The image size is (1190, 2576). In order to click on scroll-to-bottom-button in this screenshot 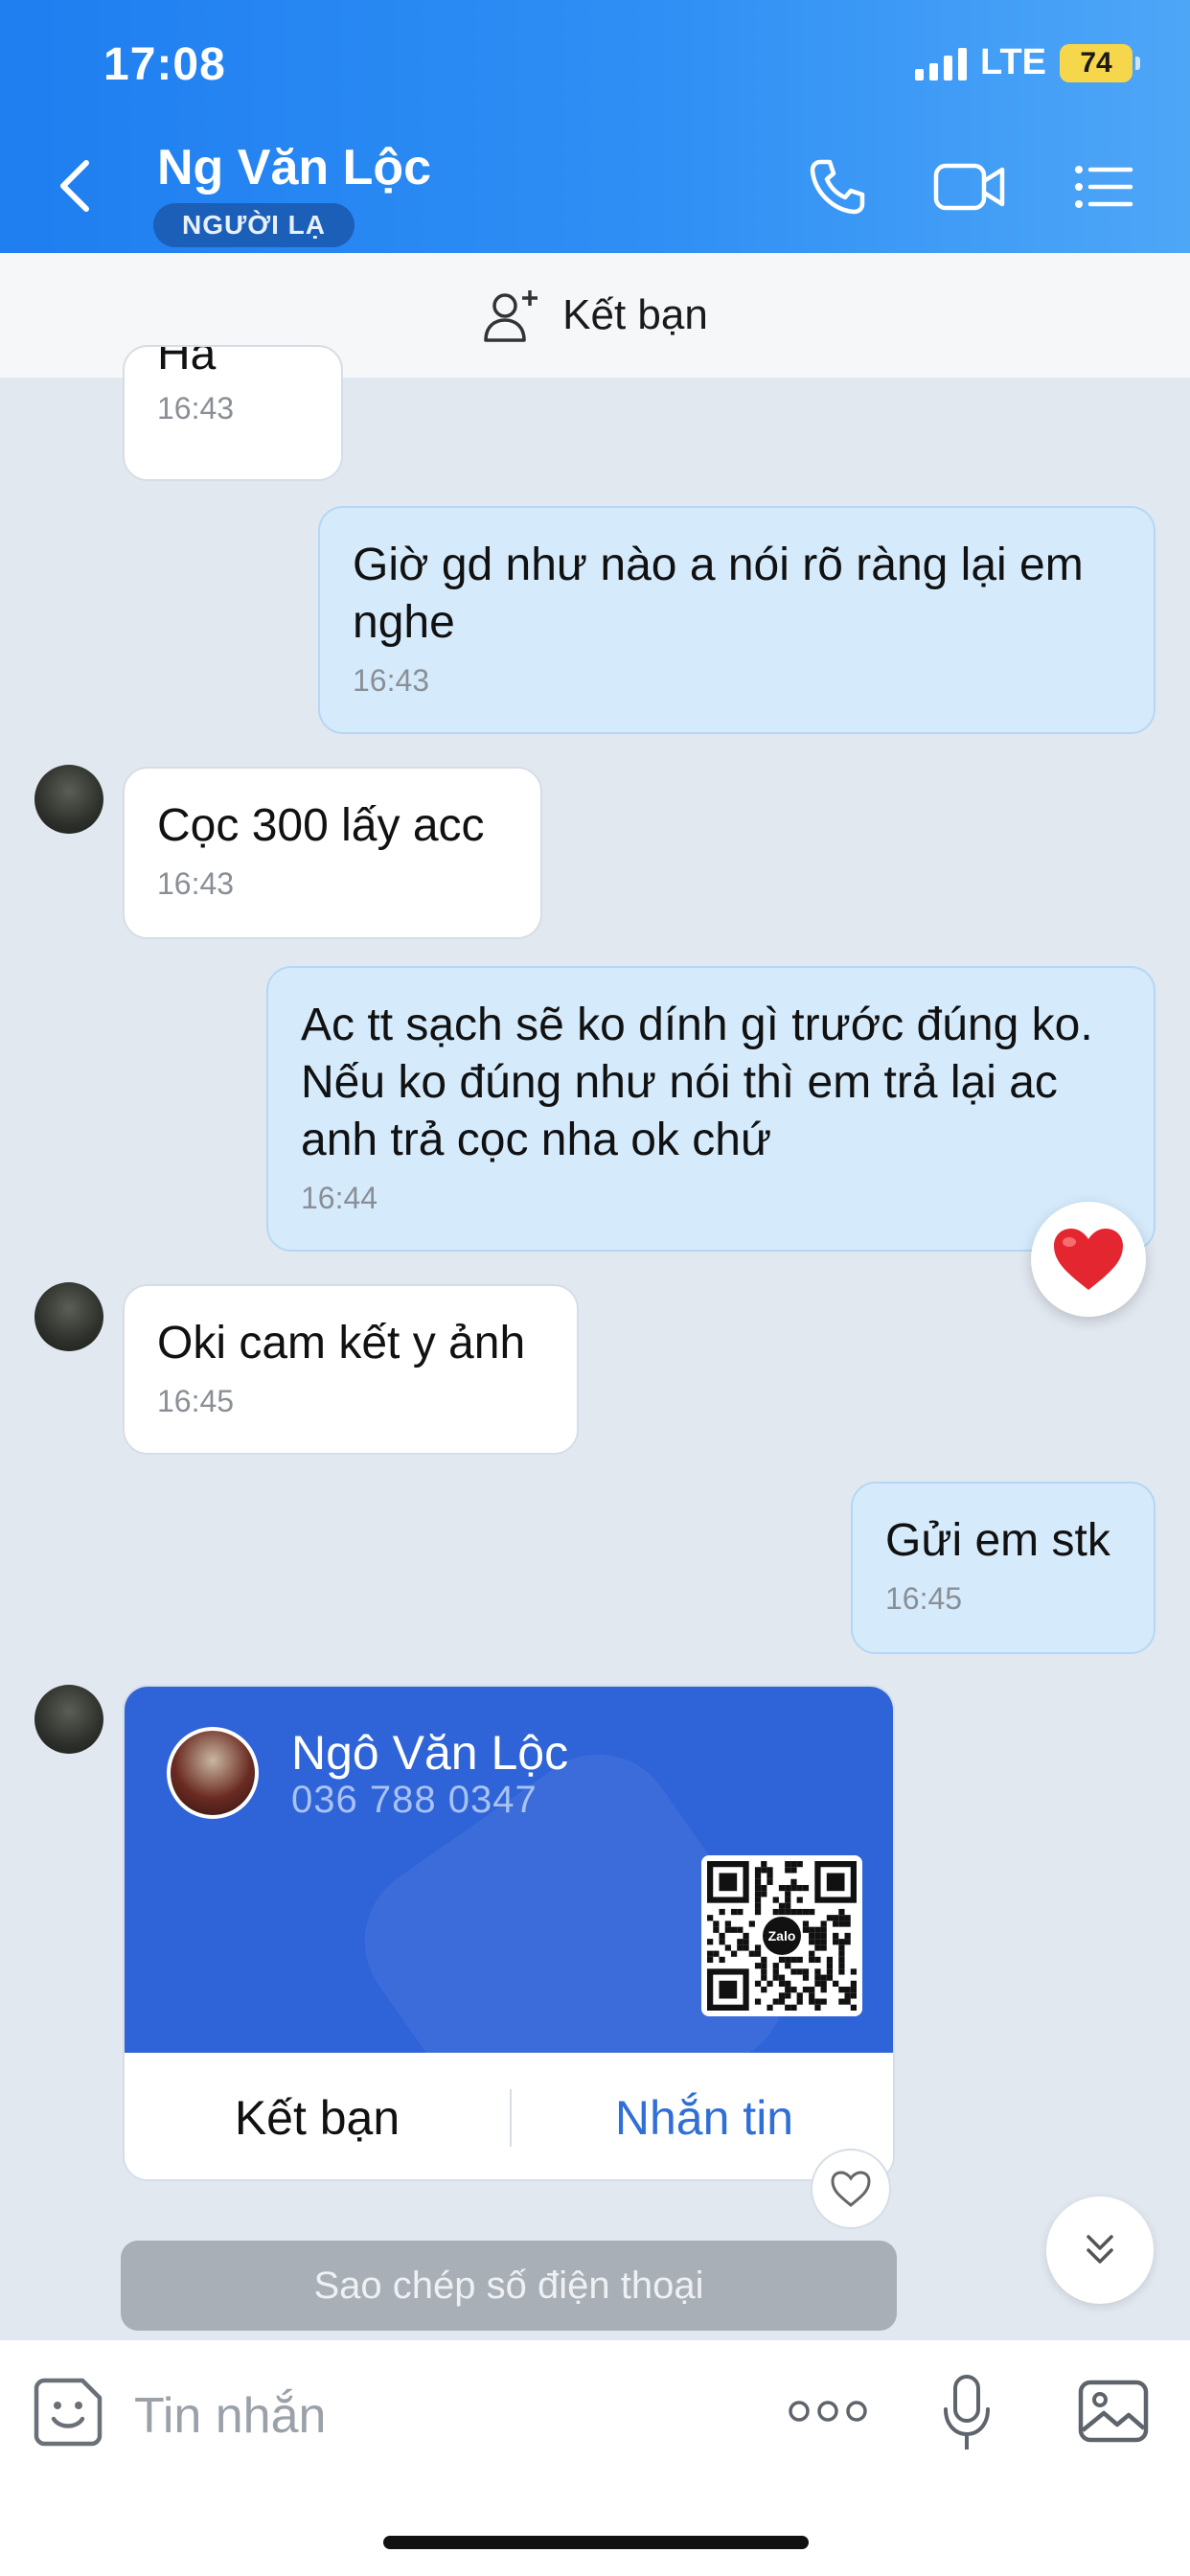, I will do `click(1100, 2250)`.